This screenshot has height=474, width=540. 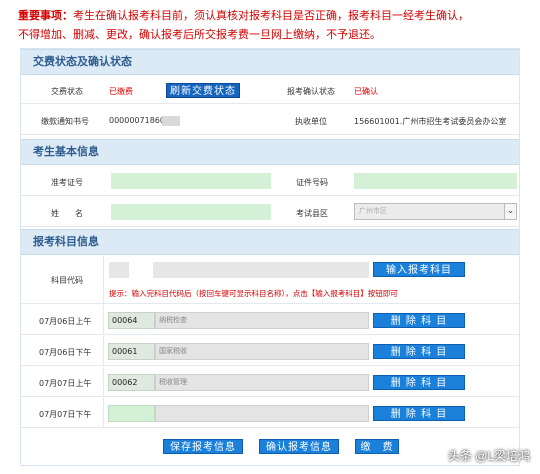 I want to click on exam-id-field, so click(x=191, y=181).